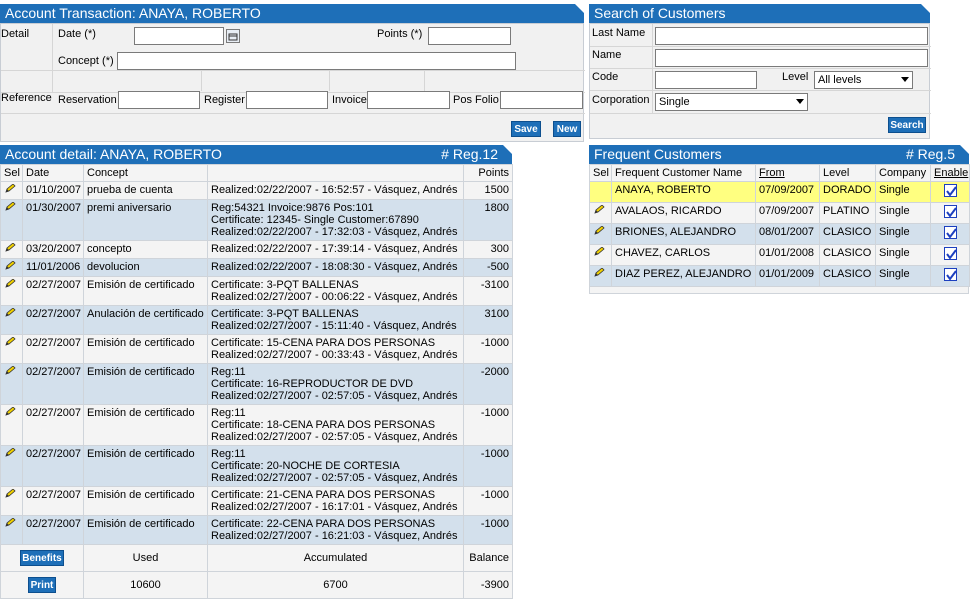  What do you see at coordinates (113, 154) in the screenshot?
I see `account-detail-title: Account detail: ANAYA, ROBERTO` at bounding box center [113, 154].